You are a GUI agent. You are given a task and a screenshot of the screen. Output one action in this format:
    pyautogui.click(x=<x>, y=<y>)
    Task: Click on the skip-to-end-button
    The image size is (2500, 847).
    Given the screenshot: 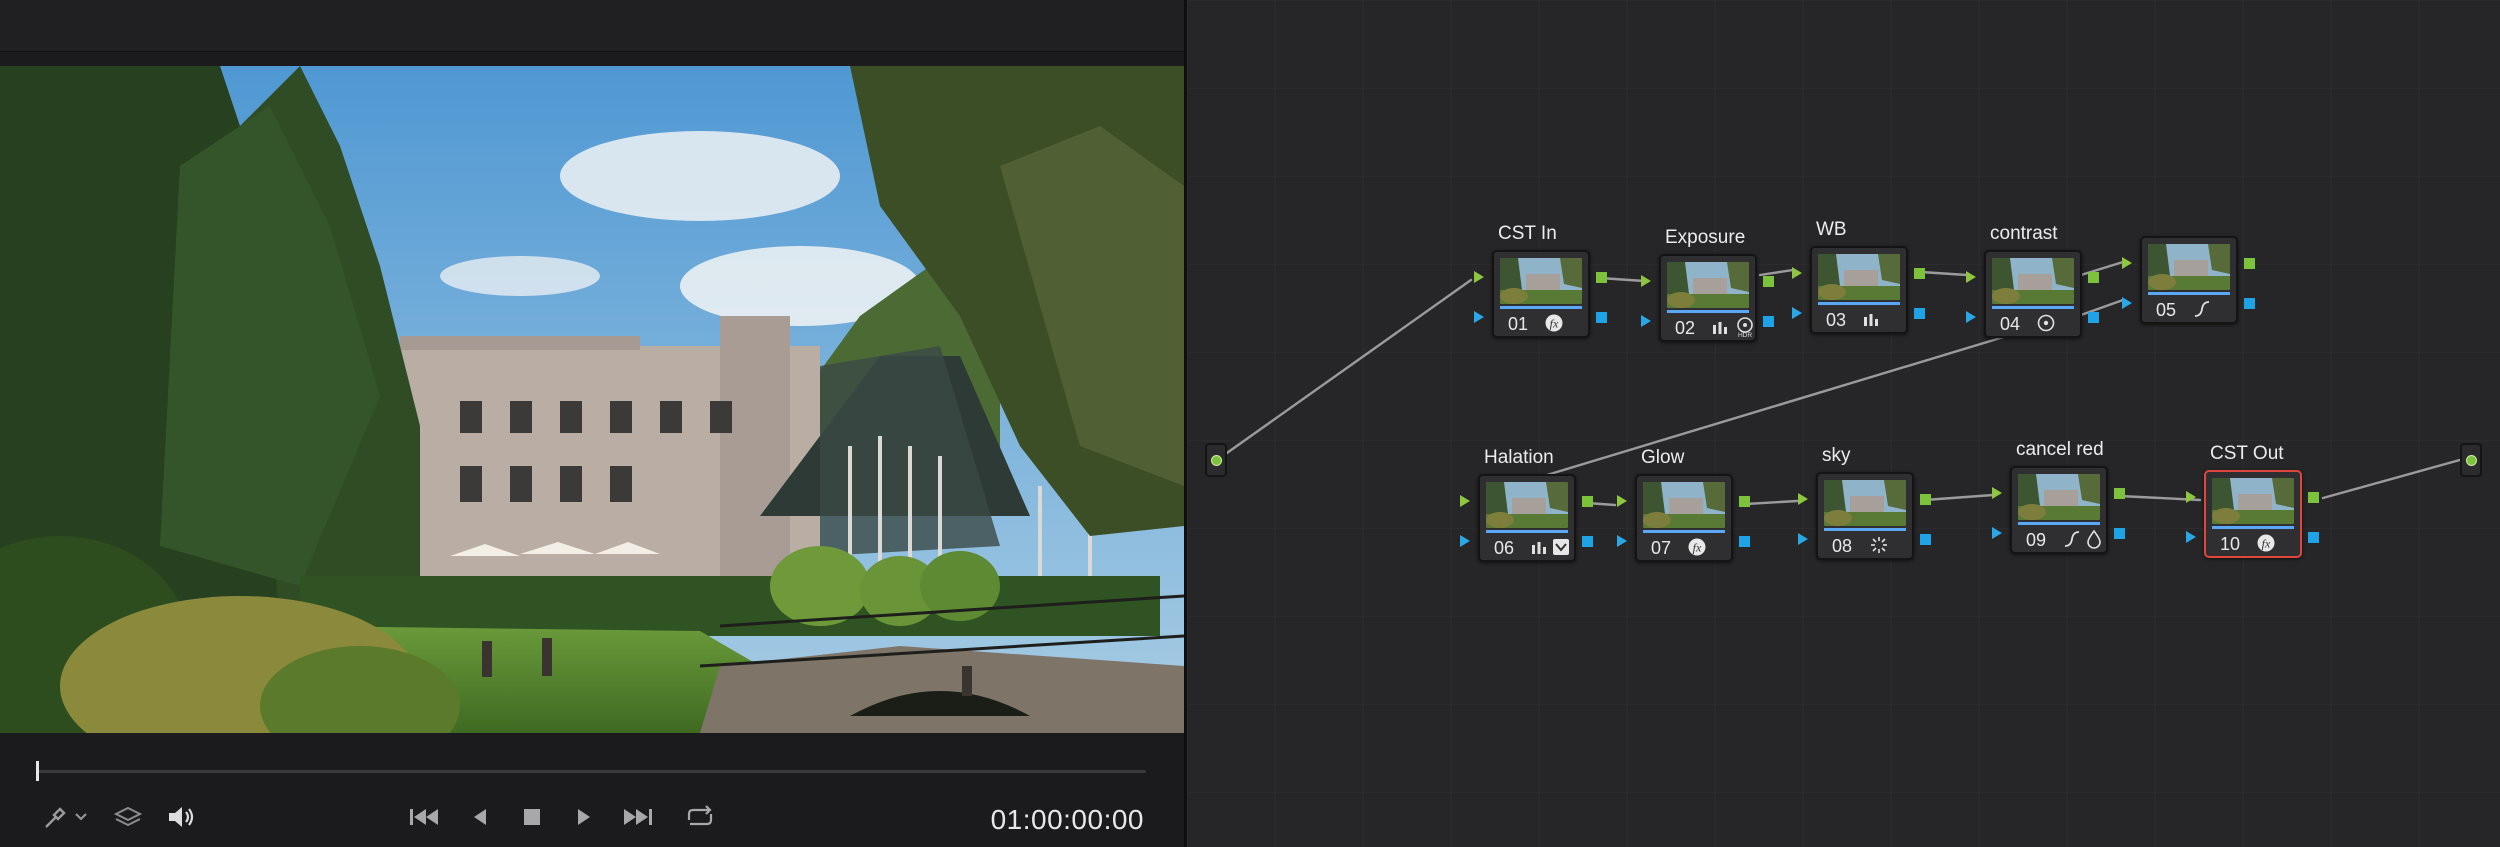 What is the action you would take?
    pyautogui.click(x=638, y=817)
    